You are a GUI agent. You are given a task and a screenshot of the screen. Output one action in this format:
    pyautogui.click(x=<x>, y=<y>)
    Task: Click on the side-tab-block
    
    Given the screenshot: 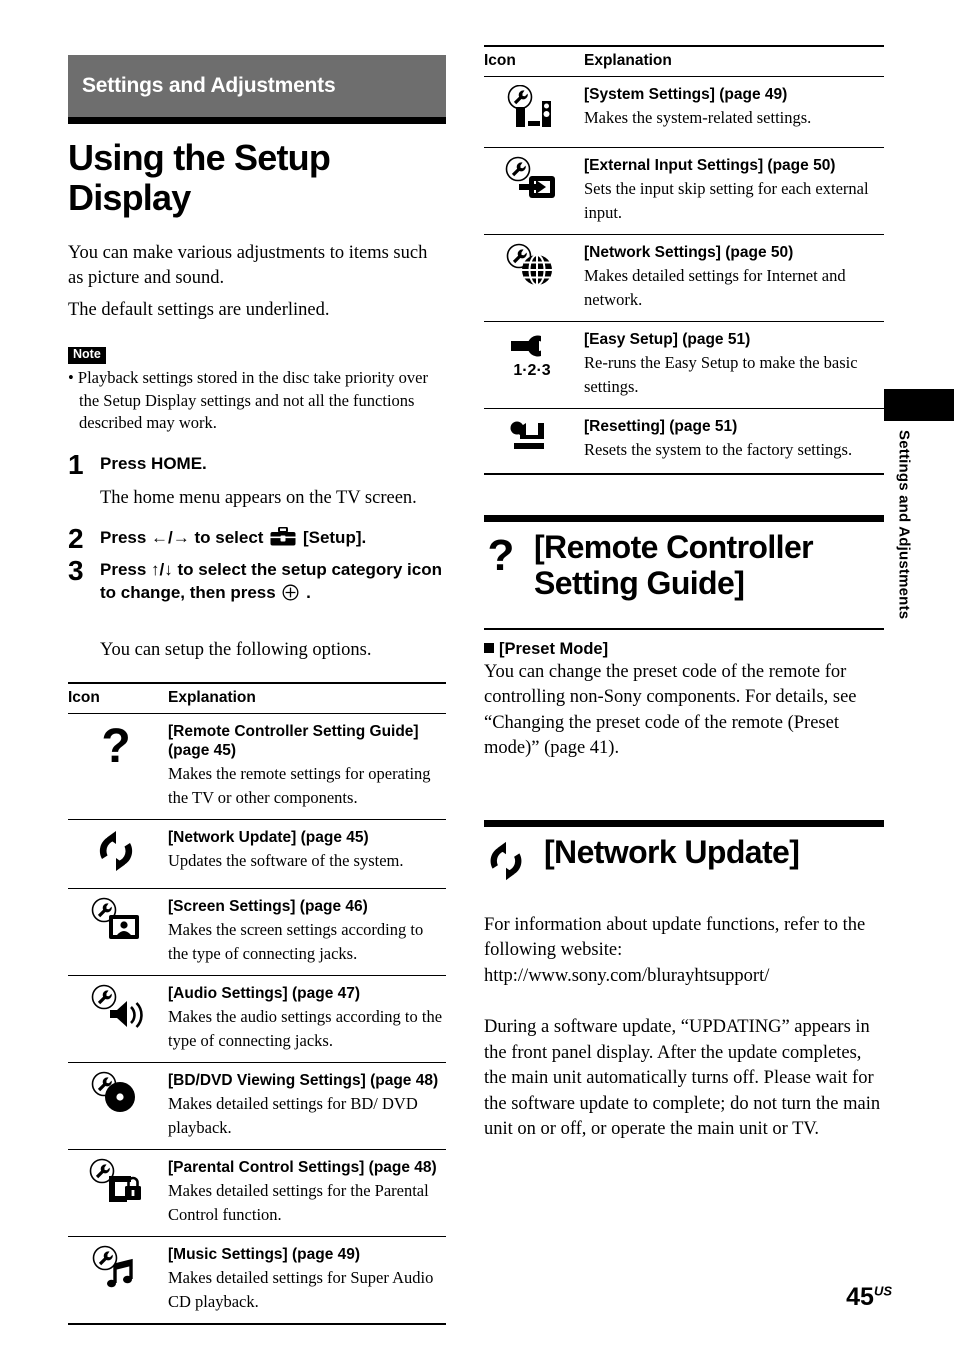 What is the action you would take?
    pyautogui.click(x=919, y=405)
    